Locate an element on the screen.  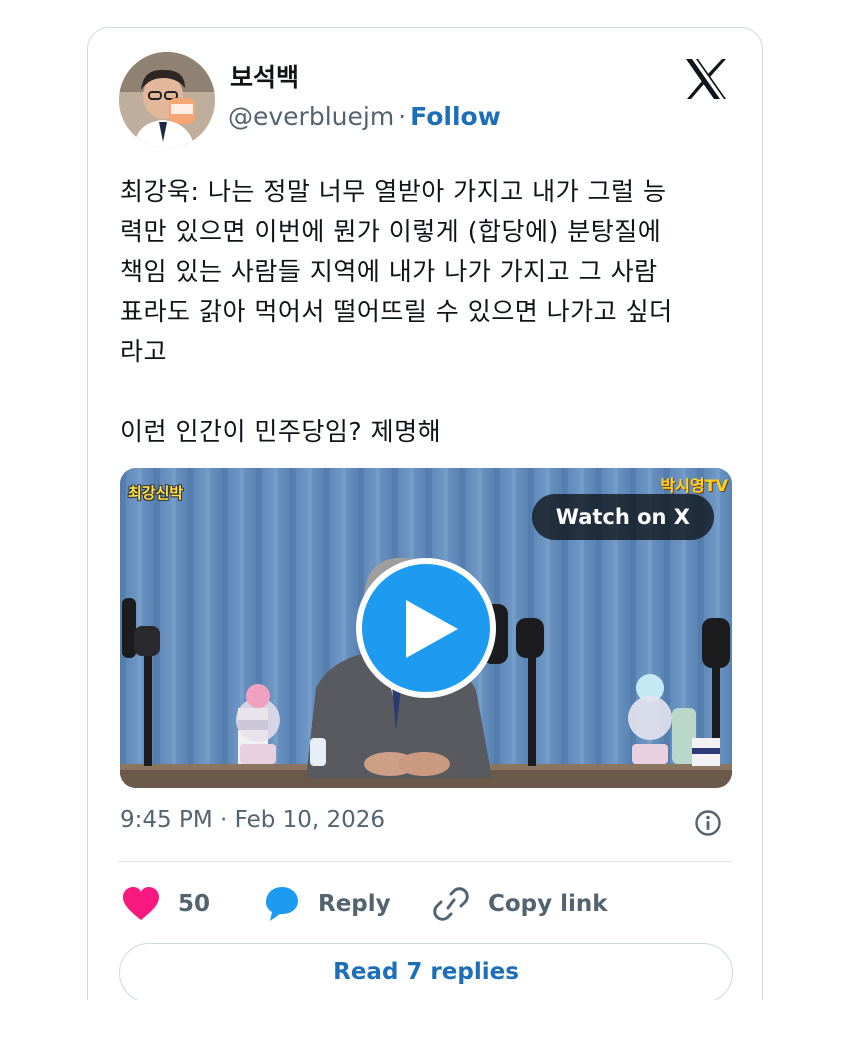
reply-button: Reply is located at coordinates (326, 904).